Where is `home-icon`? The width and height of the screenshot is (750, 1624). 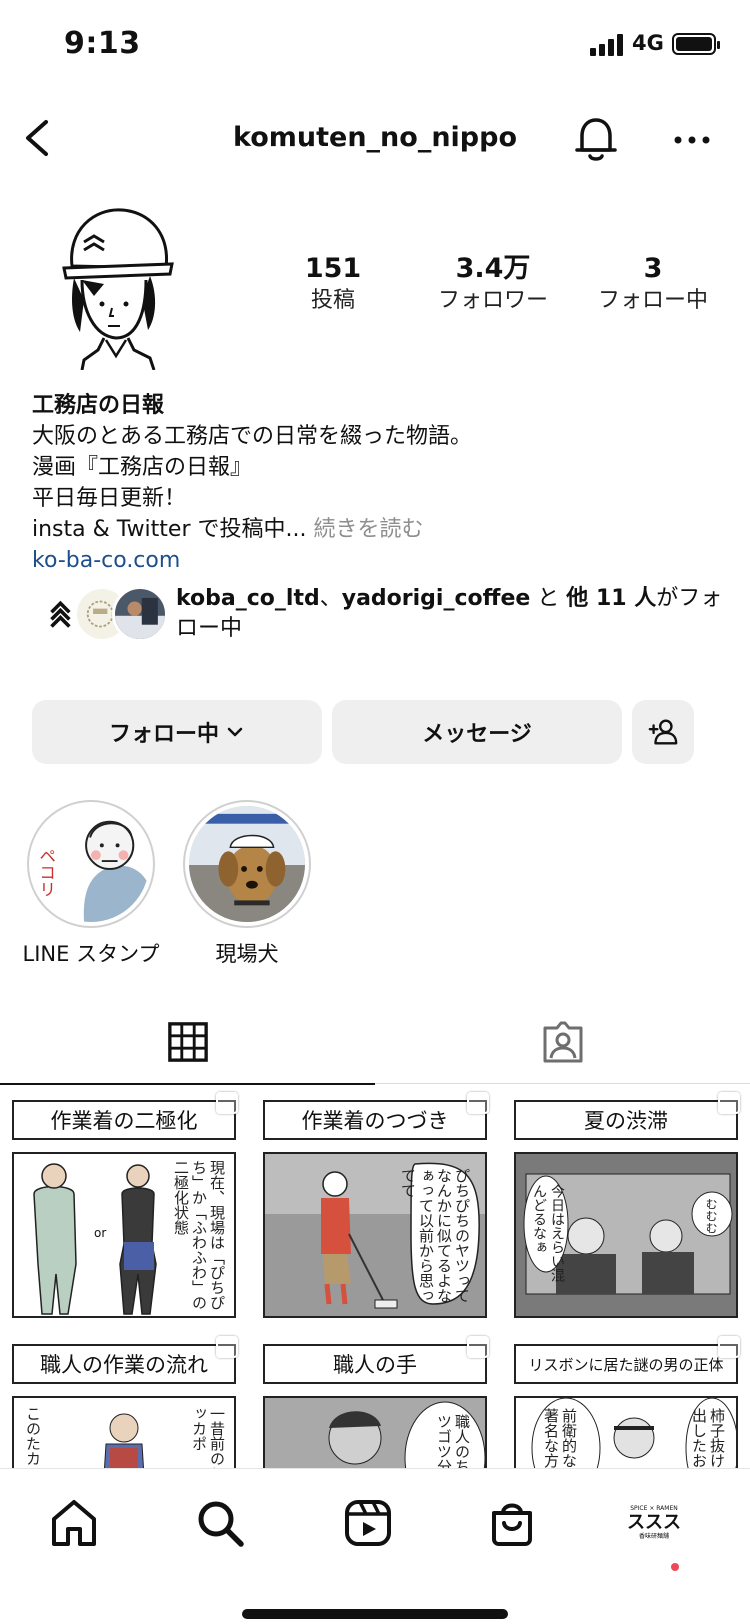 home-icon is located at coordinates (74, 1523).